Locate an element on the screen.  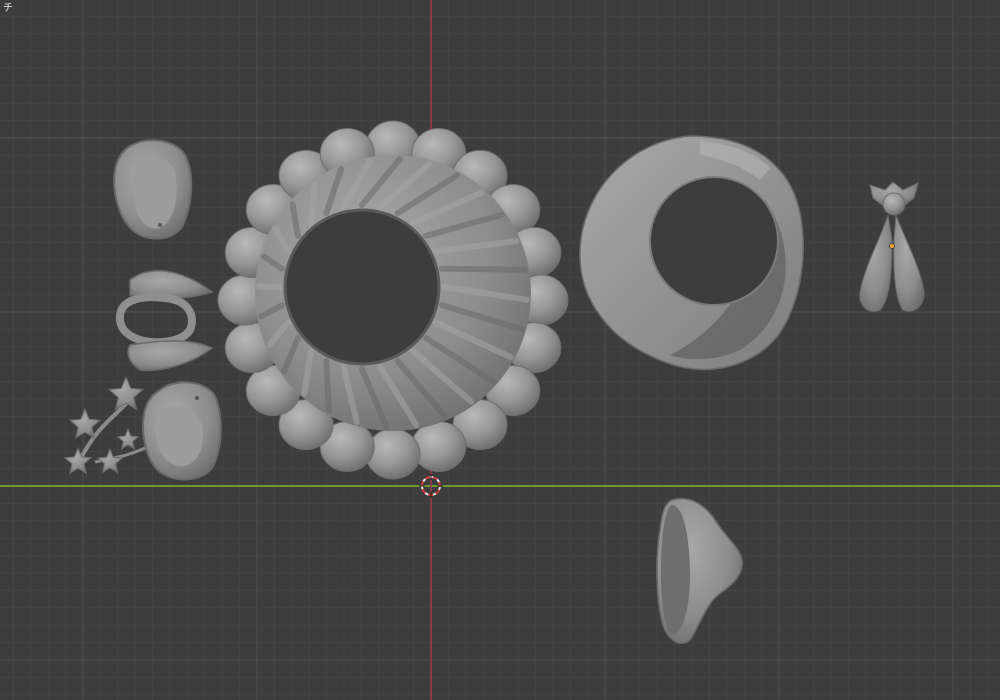
cuff-bottom-dot is located at coordinates (197, 398).